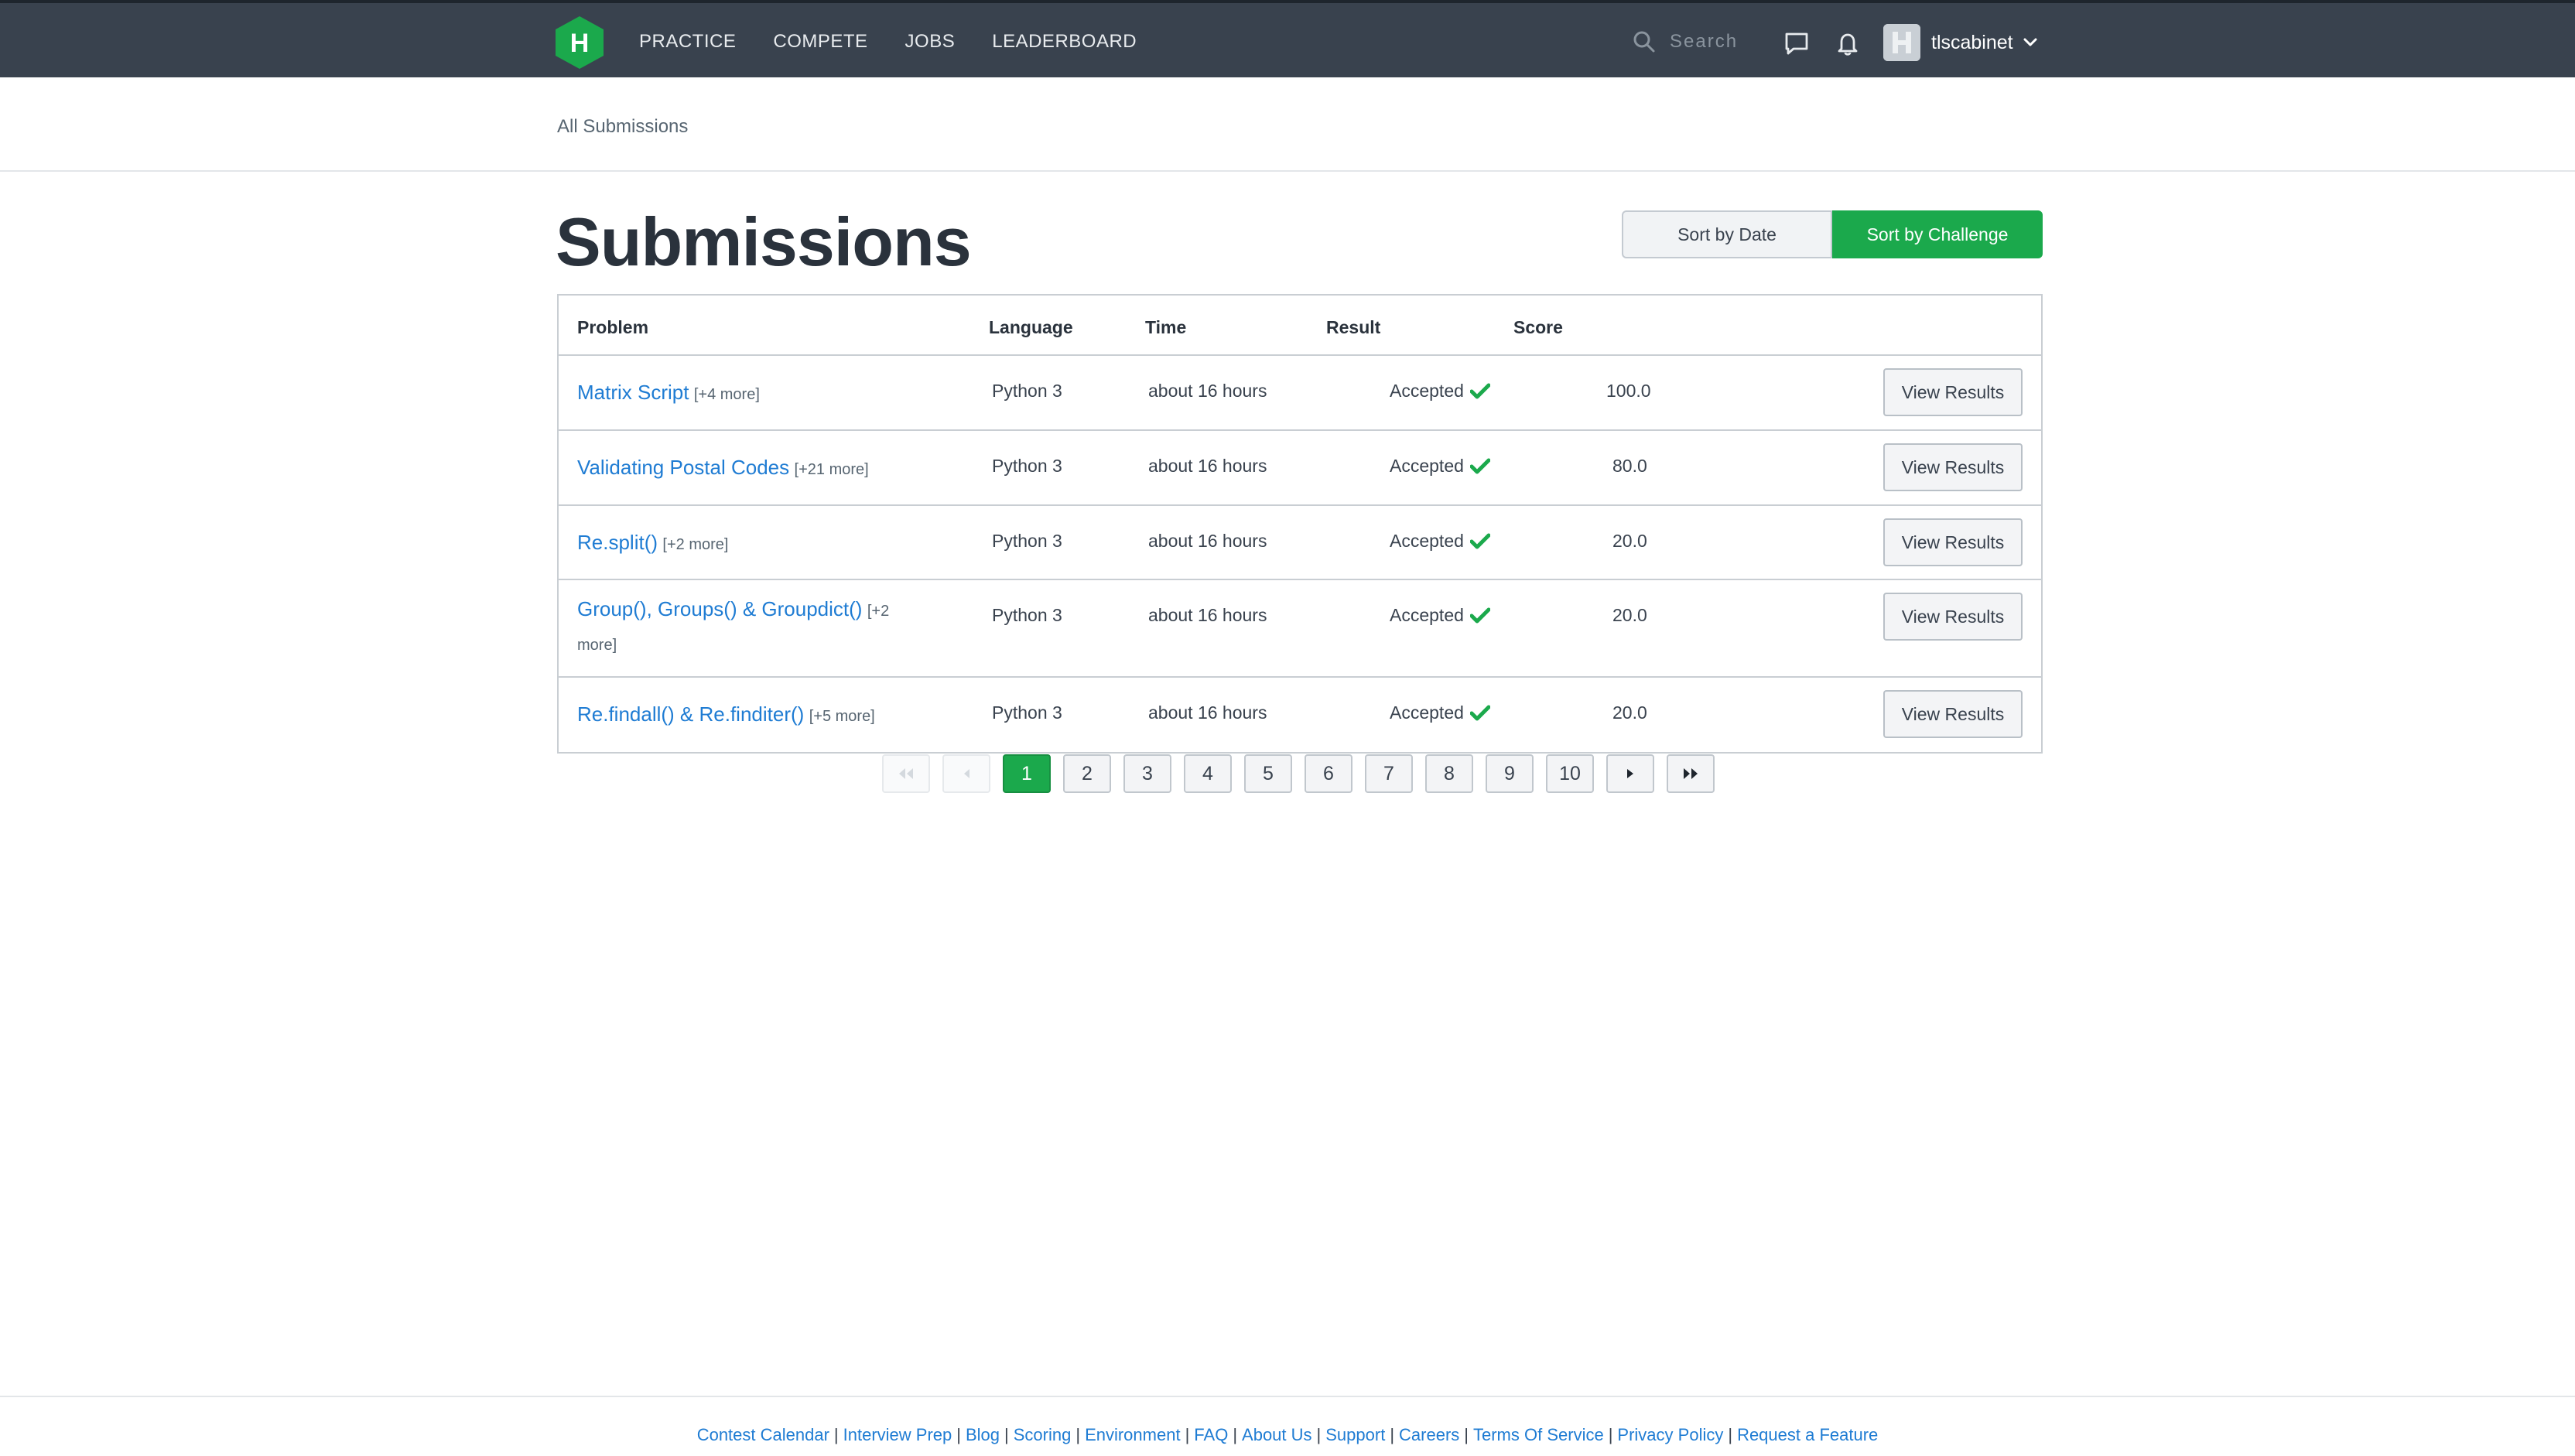 Image resolution: width=2575 pixels, height=1456 pixels. I want to click on more-submissions-link: [+2 more], so click(695, 544).